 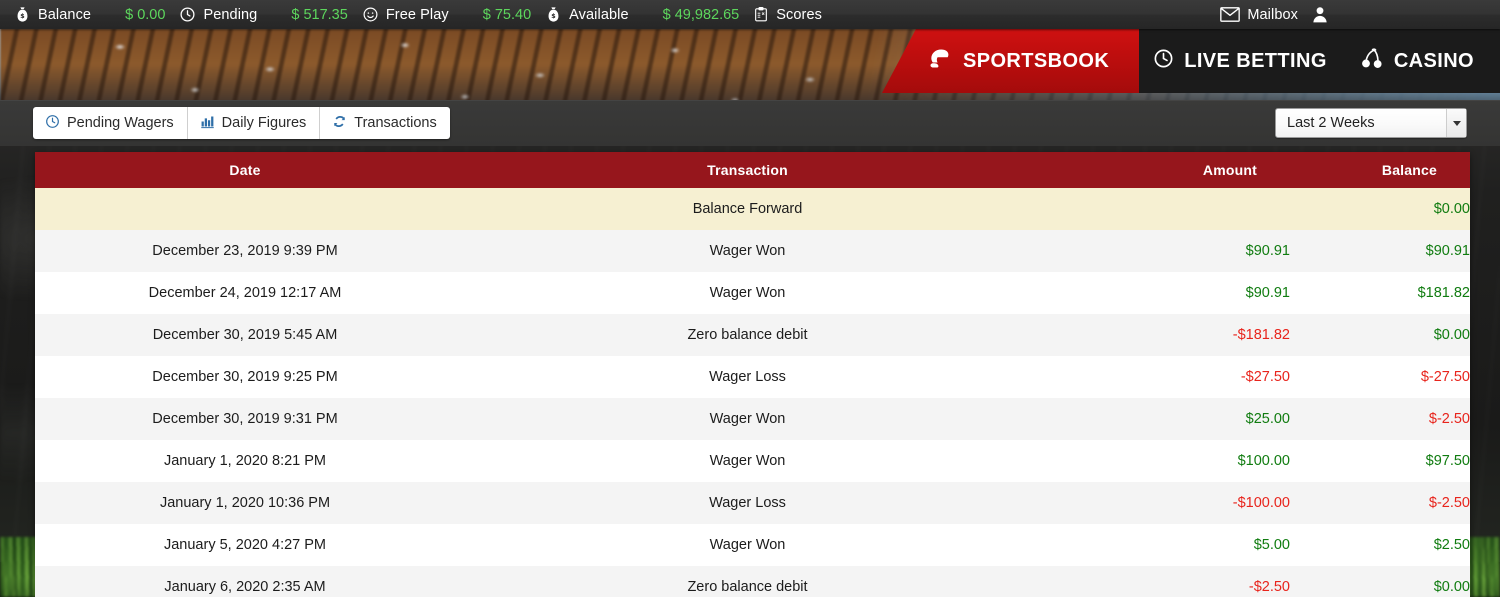 I want to click on tab-pending-wagers: Pending Wagers, so click(x=110, y=123).